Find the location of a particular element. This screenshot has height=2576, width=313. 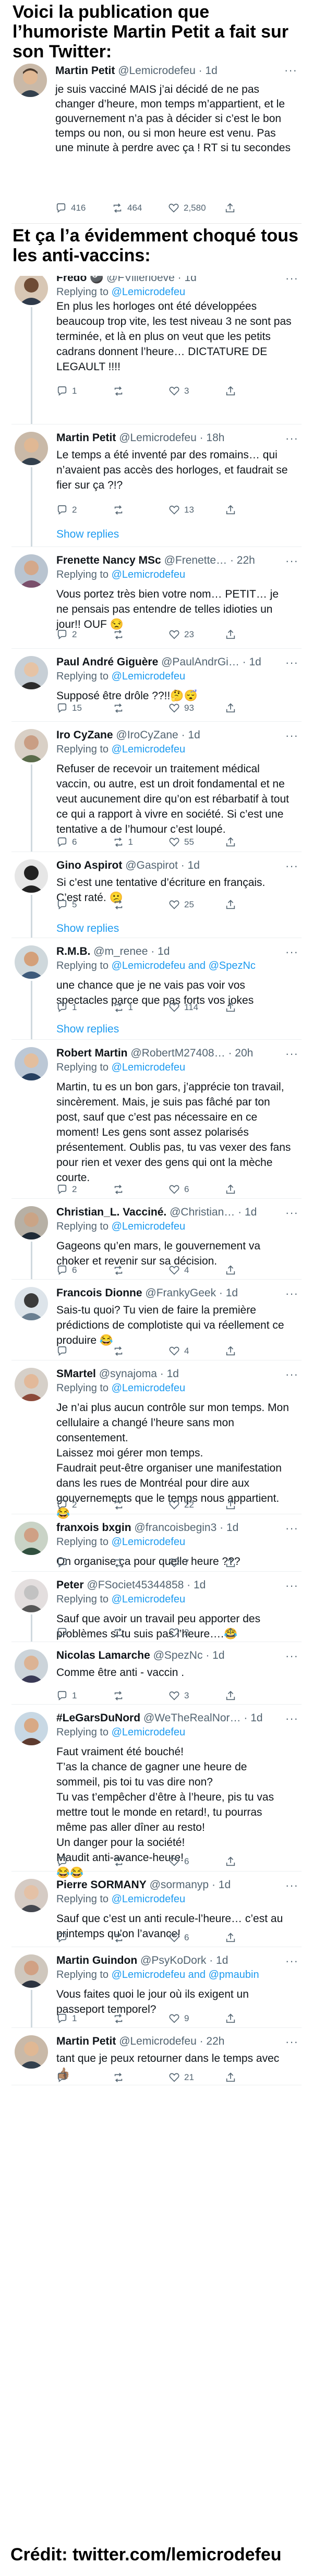

like-button: 2 is located at coordinates (196, 1632).